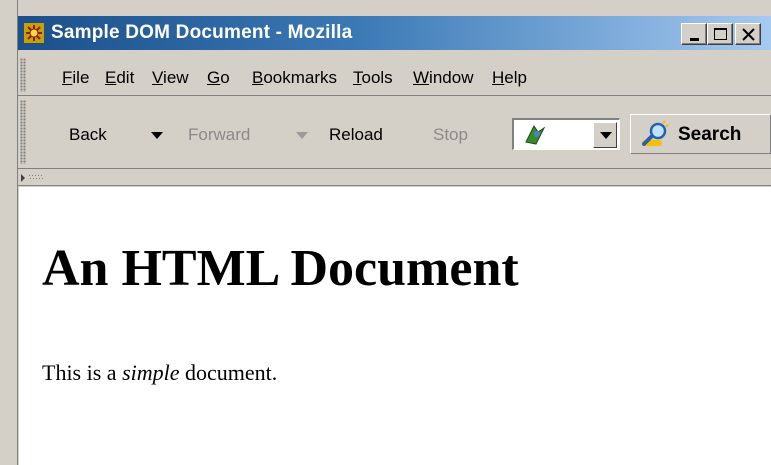 The height and width of the screenshot is (465, 771). Describe the element at coordinates (566, 134) in the screenshot. I see `address-field` at that location.